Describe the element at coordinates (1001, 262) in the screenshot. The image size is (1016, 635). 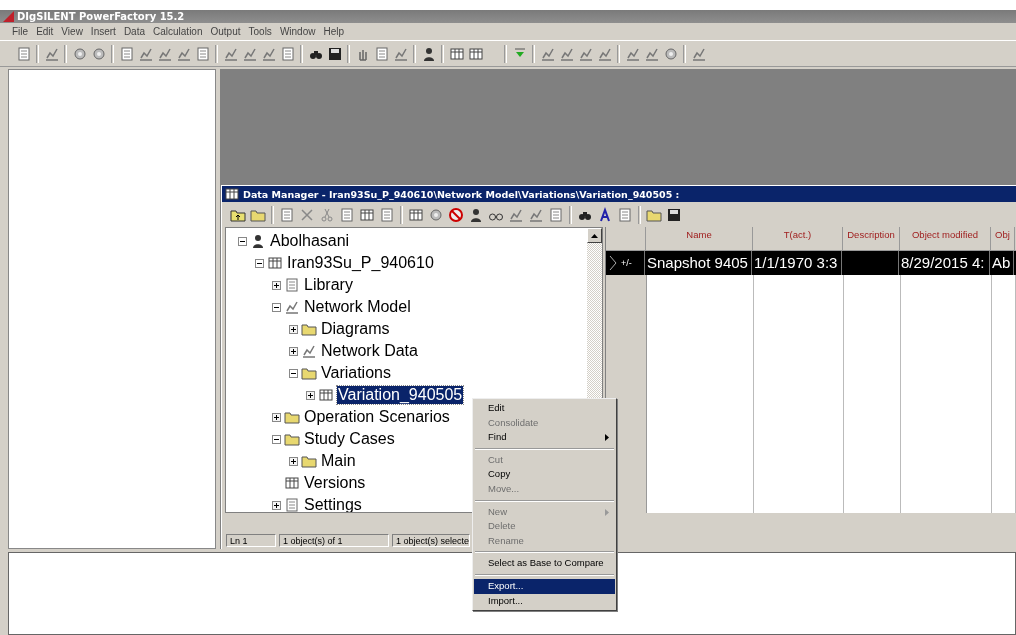
I see `table-cell: Ab` at that location.